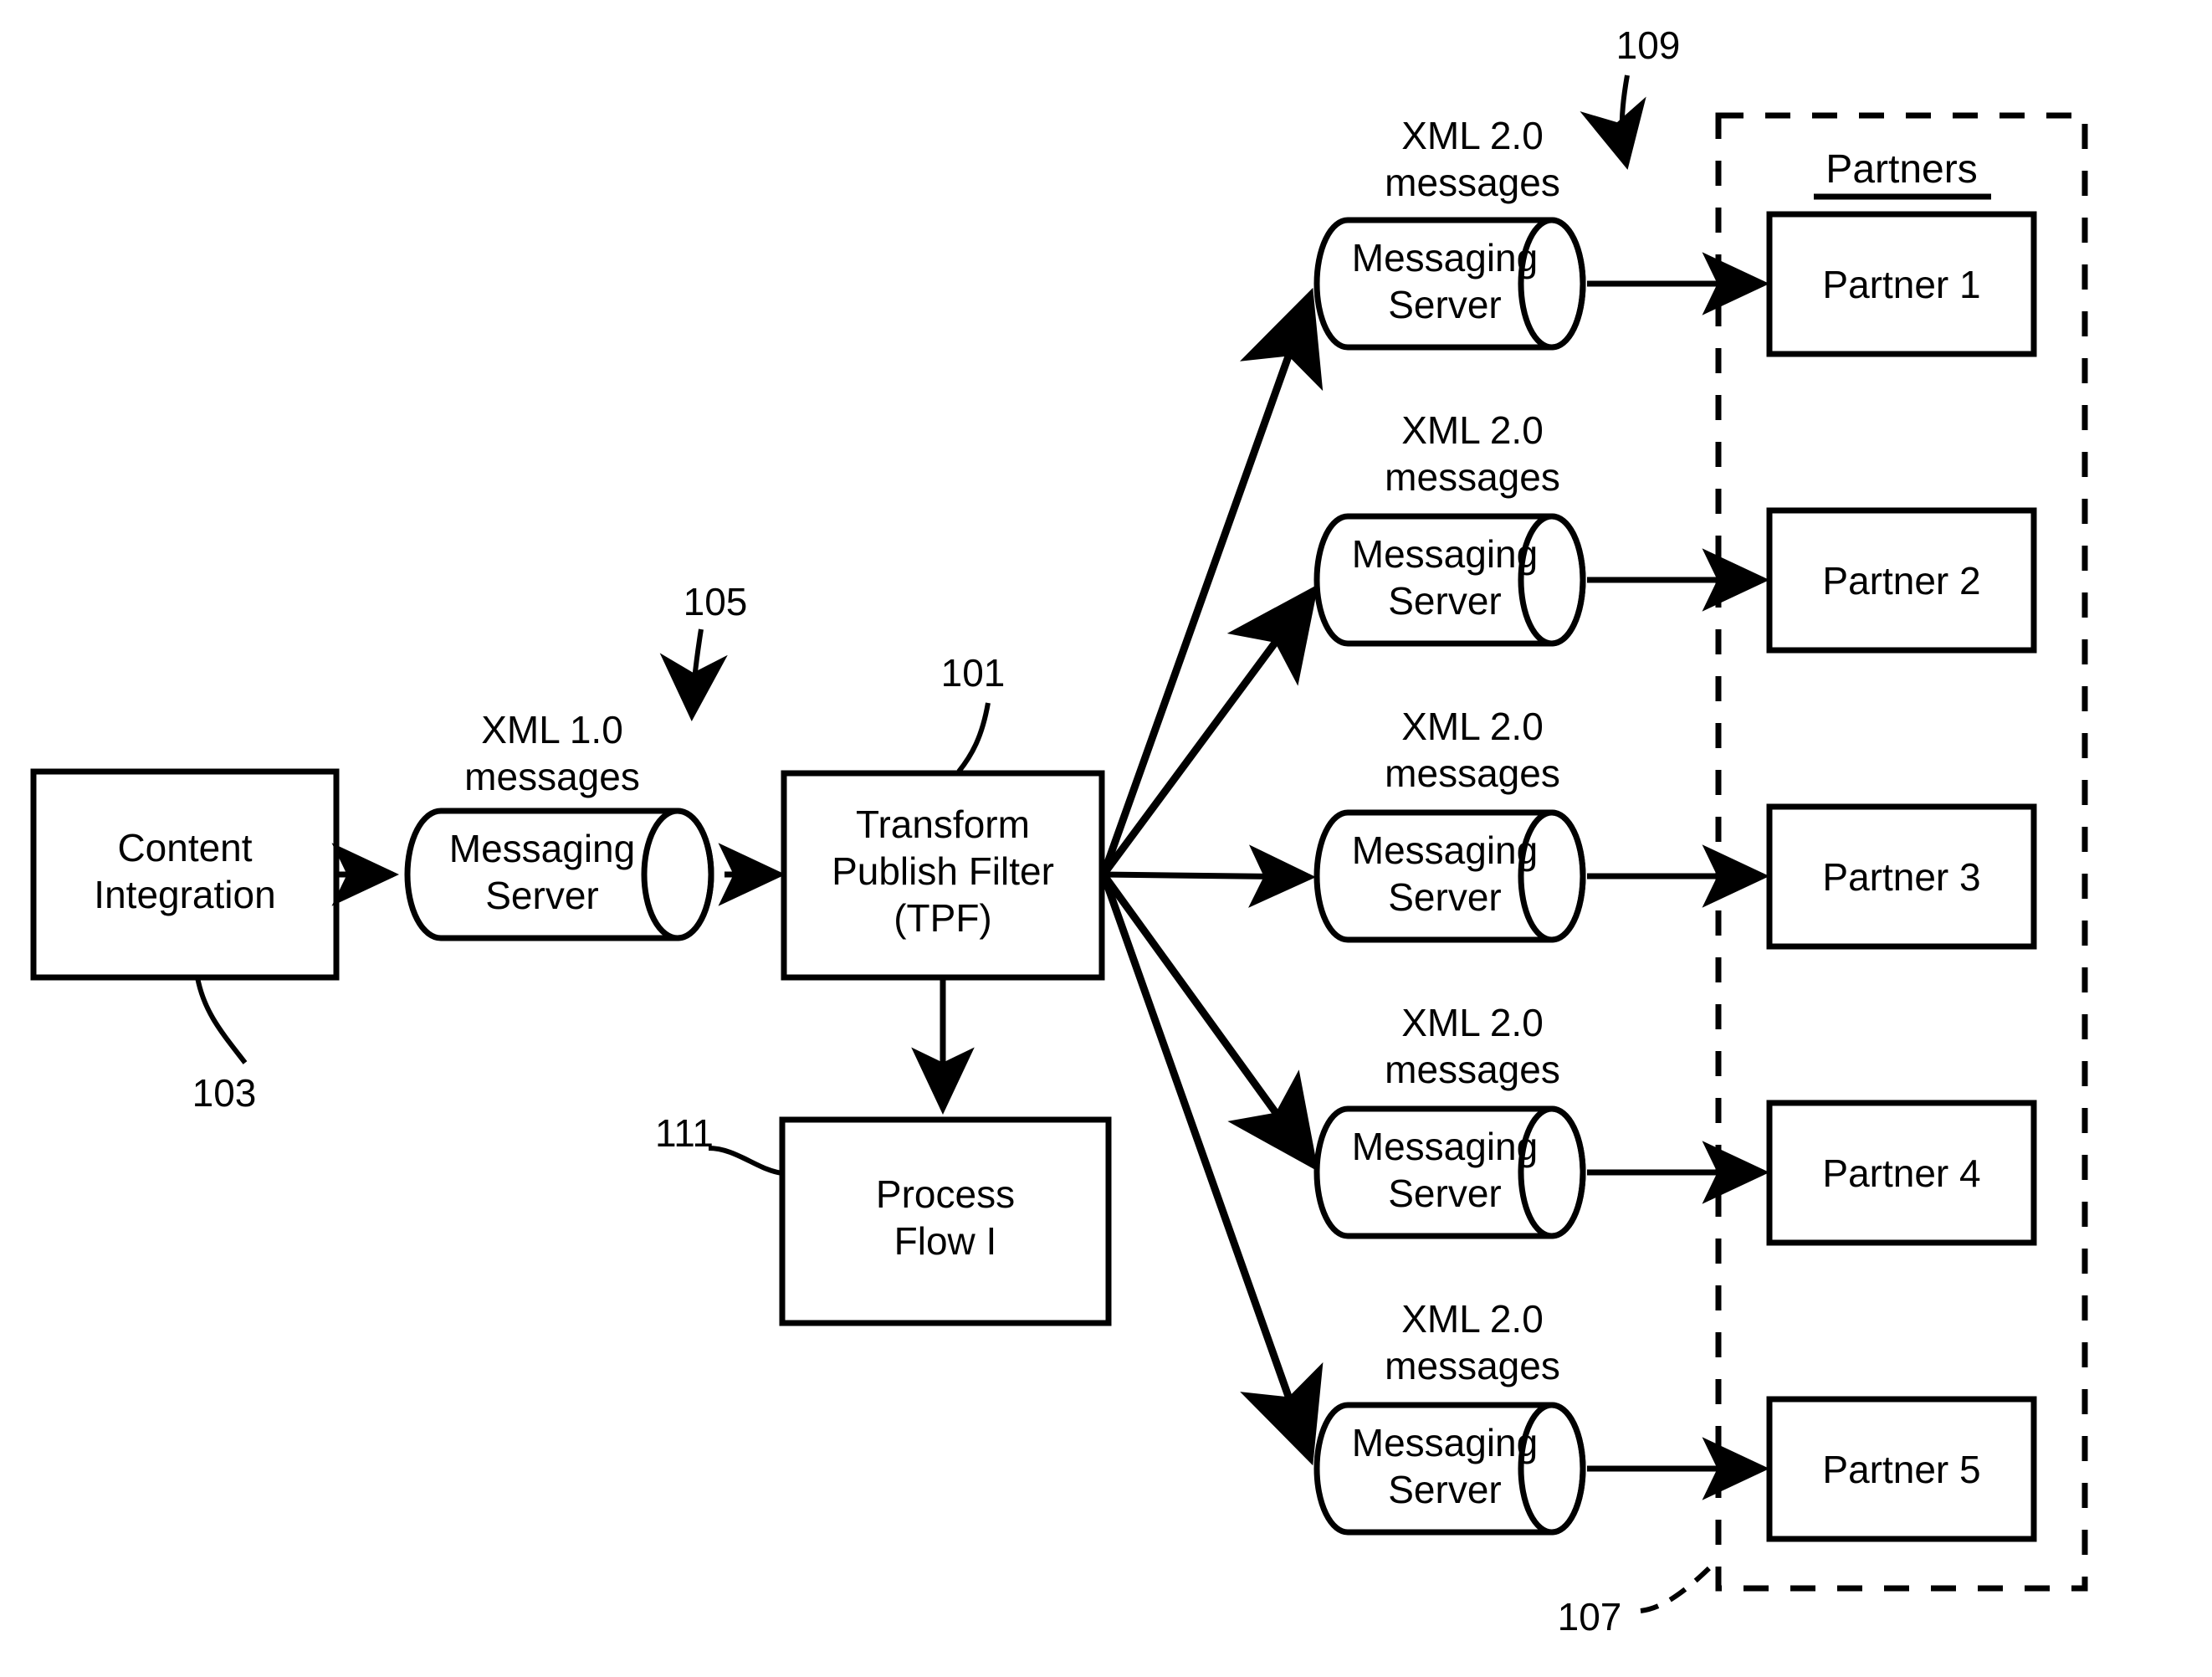  Describe the element at coordinates (552, 776) in the screenshot. I see `inbound-message-label-line2: messages` at that location.